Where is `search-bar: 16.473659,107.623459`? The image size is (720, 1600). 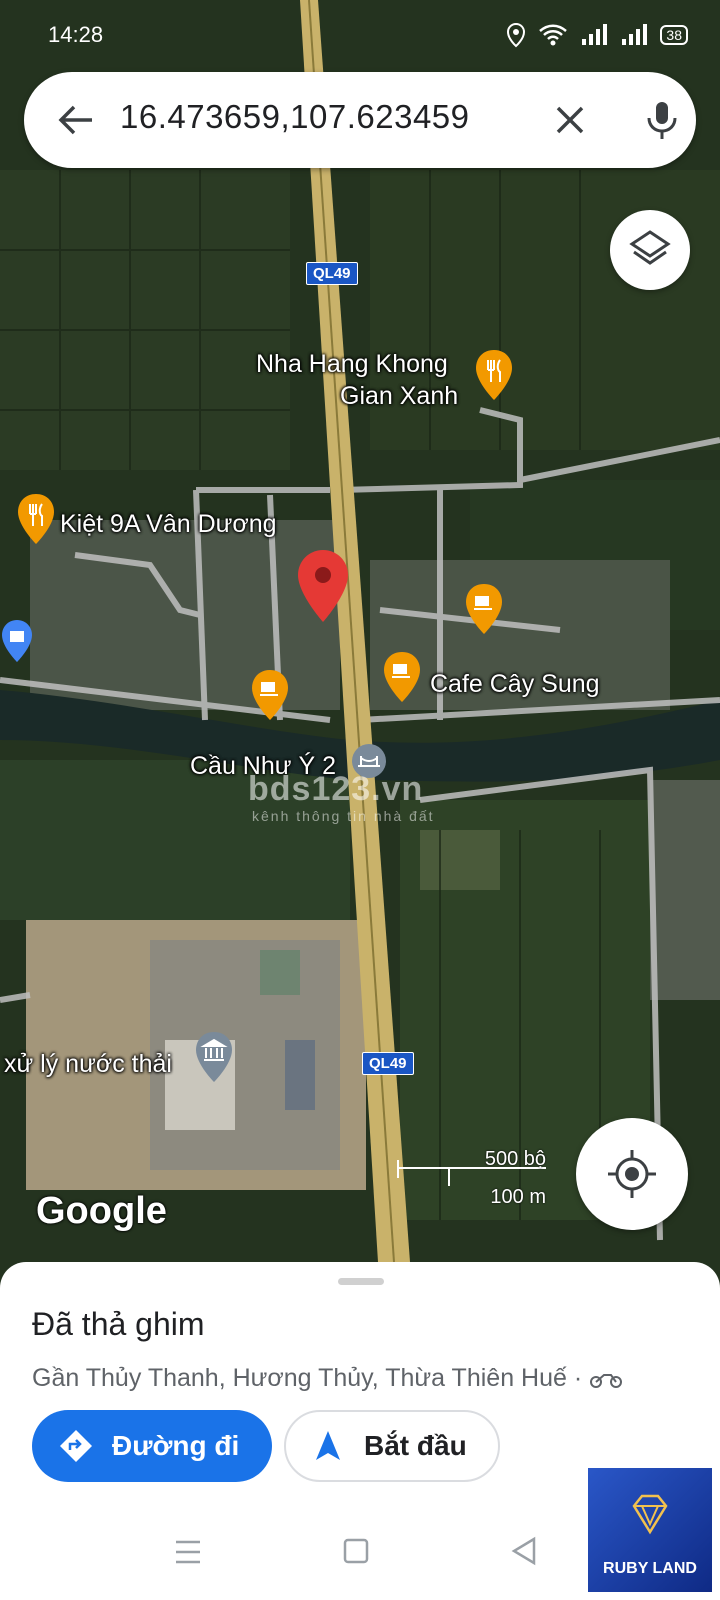 search-bar: 16.473659,107.623459 is located at coordinates (360, 120).